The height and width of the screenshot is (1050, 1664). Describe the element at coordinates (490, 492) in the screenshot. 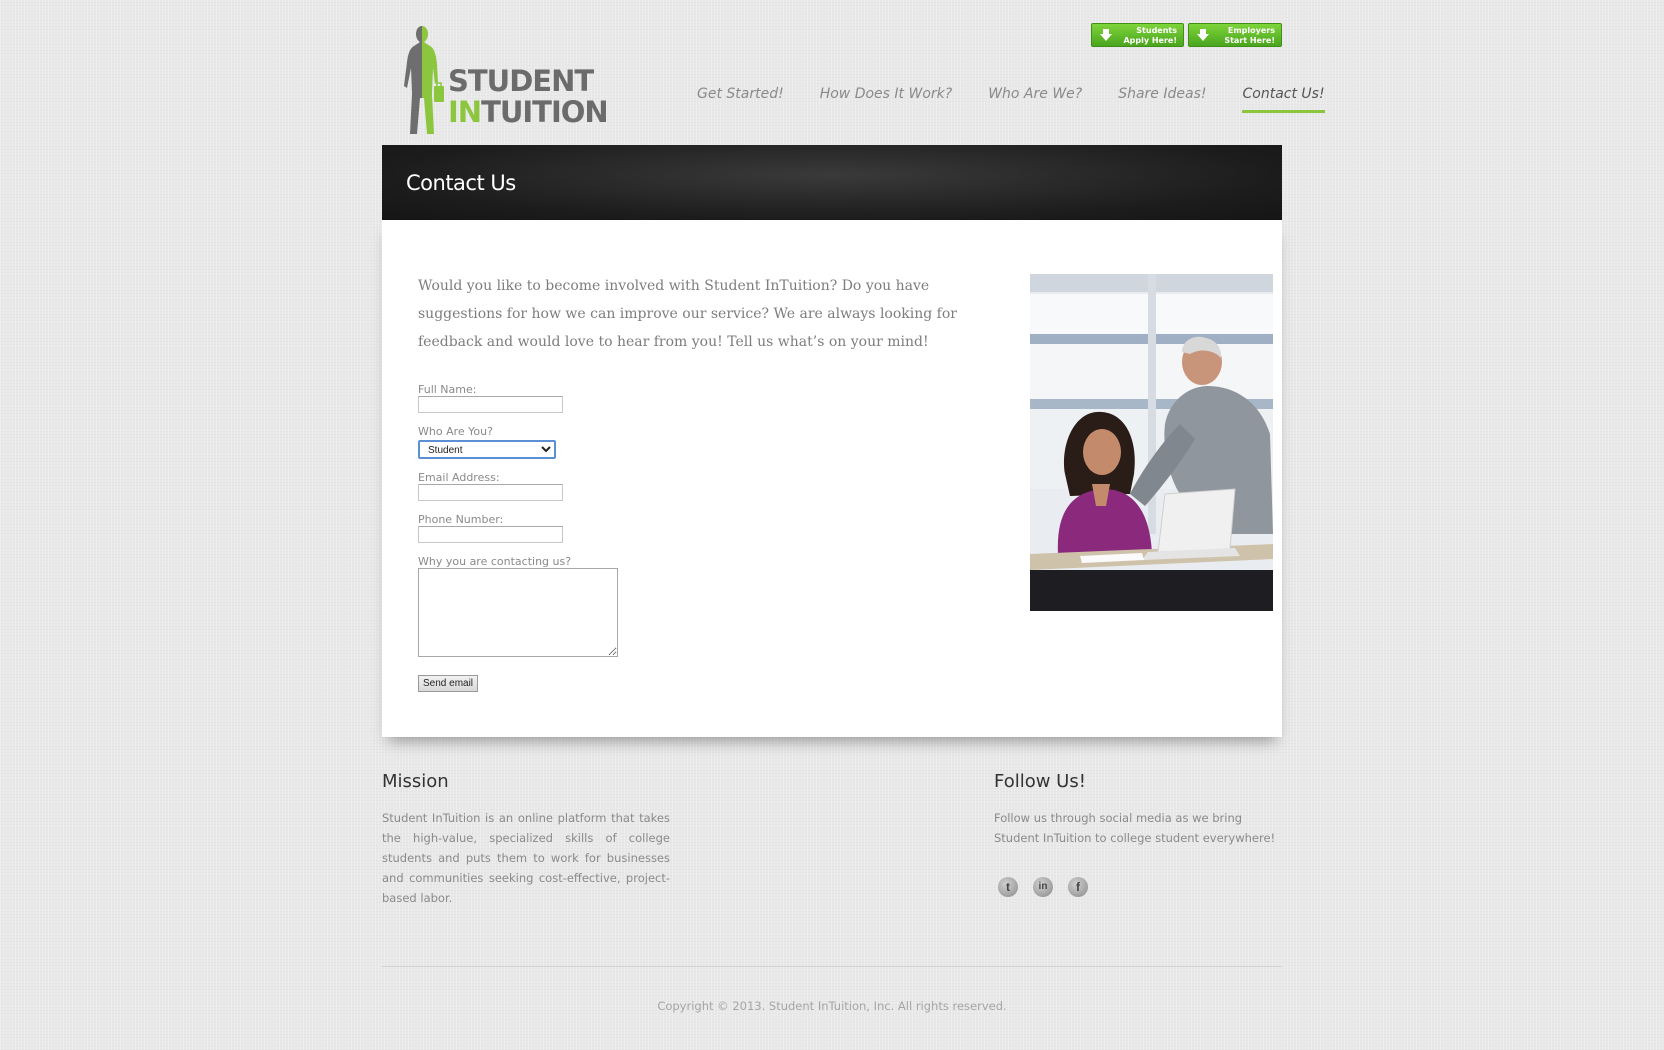

I see `email-input` at that location.